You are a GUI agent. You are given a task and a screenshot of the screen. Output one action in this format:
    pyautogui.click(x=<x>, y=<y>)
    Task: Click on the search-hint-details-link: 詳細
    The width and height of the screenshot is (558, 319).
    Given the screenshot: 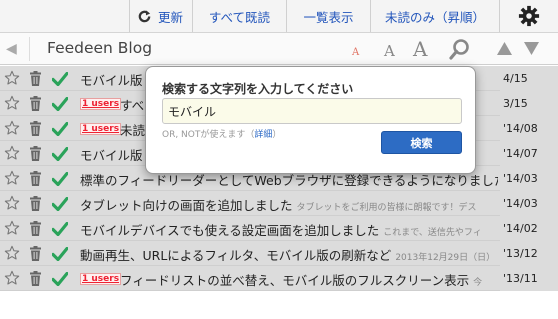 What is the action you would take?
    pyautogui.click(x=263, y=135)
    